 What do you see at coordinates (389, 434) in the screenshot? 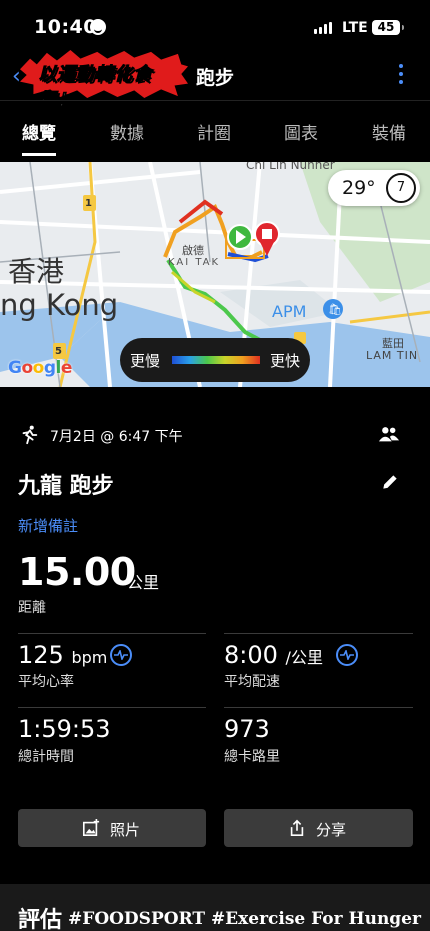
I see `people-icon` at bounding box center [389, 434].